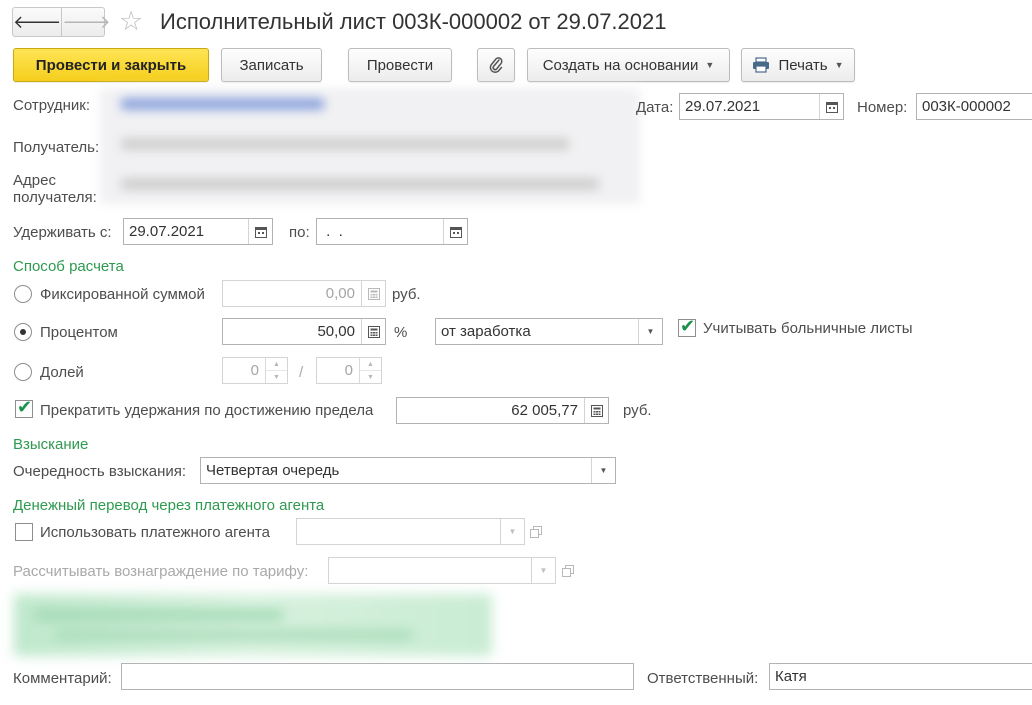 This screenshot has width=1032, height=705. What do you see at coordinates (62, 372) in the screenshot?
I see `share-label: Долей` at bounding box center [62, 372].